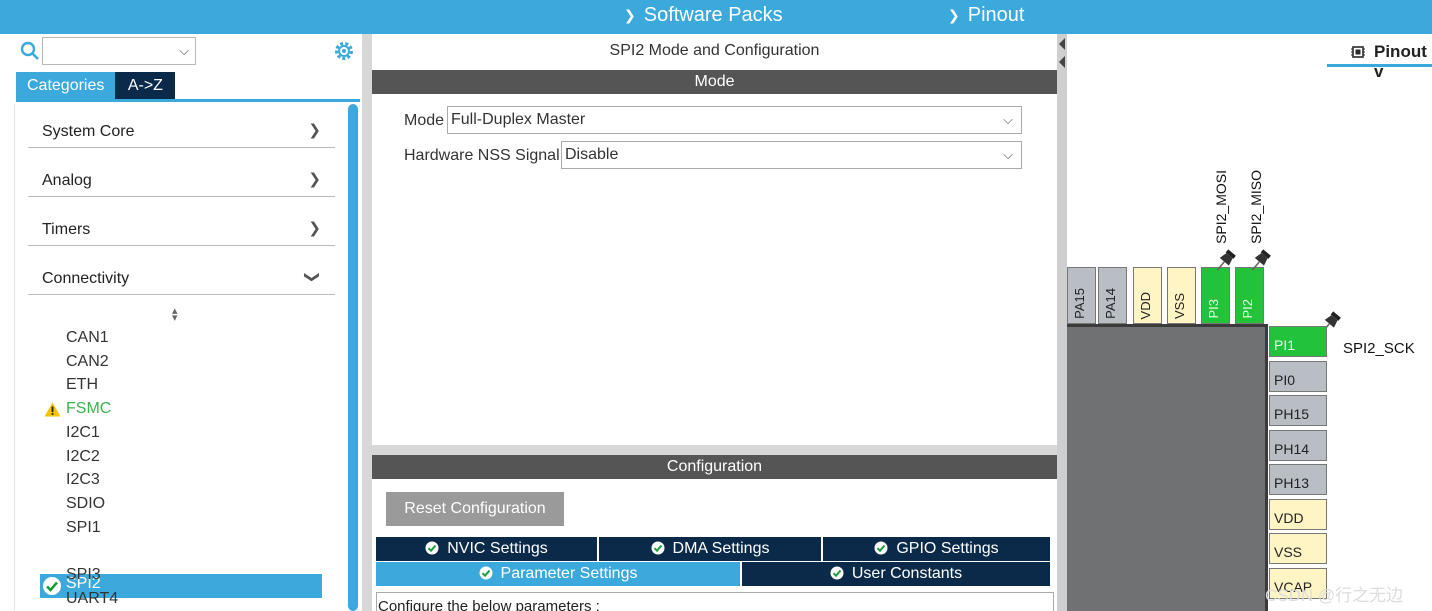 This screenshot has width=1432, height=611. I want to click on pin-pa15: PA15, so click(1081, 295).